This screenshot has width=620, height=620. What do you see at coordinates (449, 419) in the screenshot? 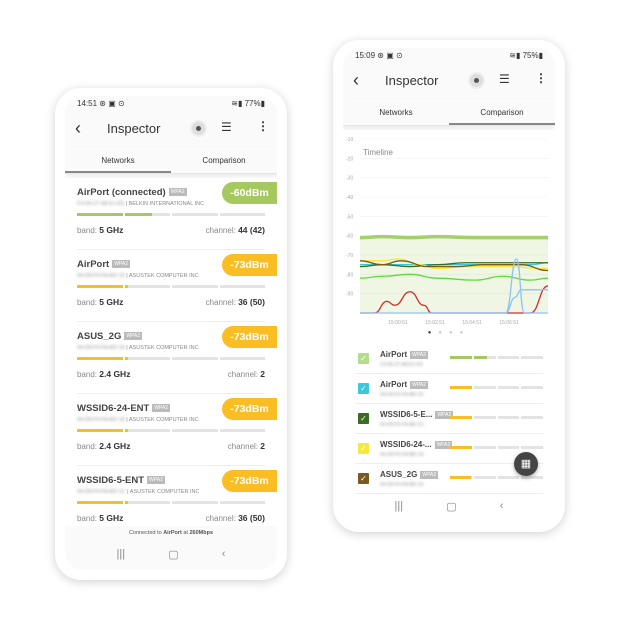
I see `comparison-item: ✓ WSSID6-5-E... WPA2 04:D9:F5:FA:BD:1C` at bounding box center [449, 419].